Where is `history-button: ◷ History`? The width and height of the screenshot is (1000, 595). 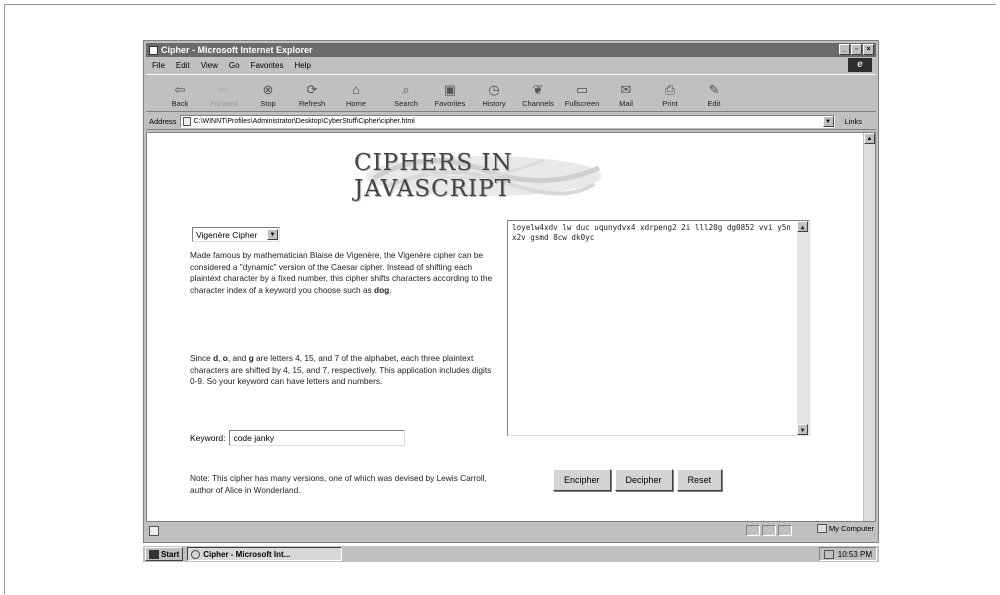 history-button: ◷ History is located at coordinates (494, 94).